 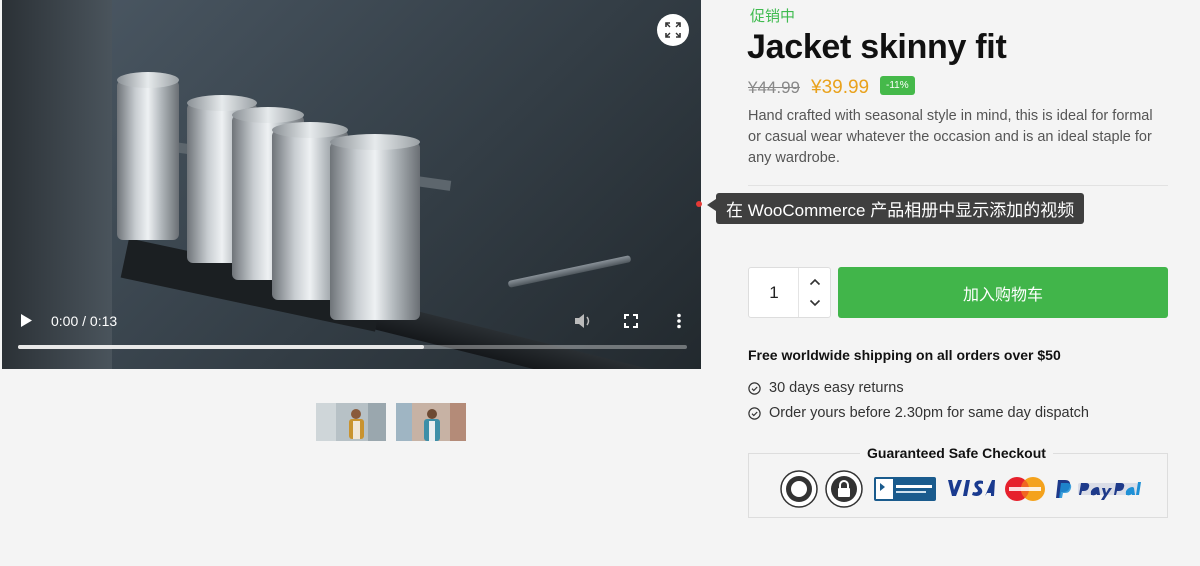 I want to click on discount-badge: -11%, so click(x=897, y=85).